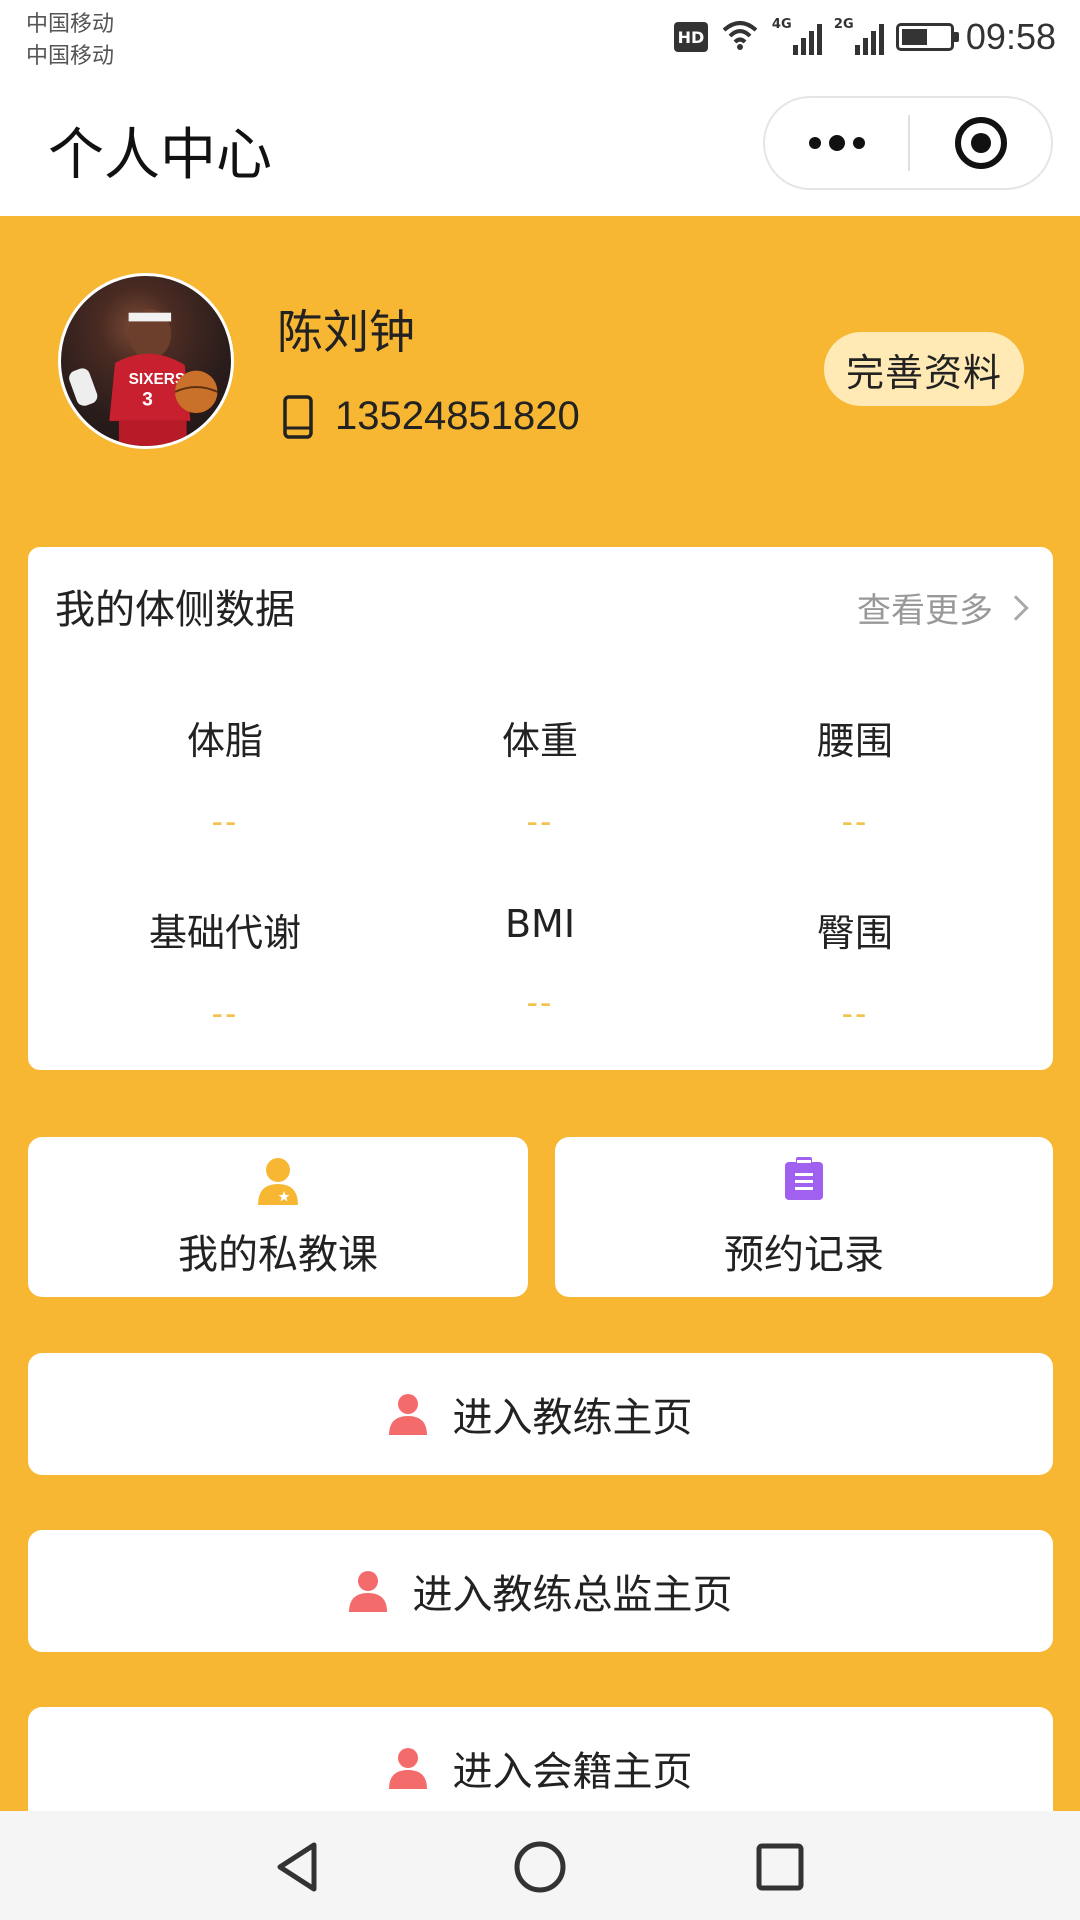 The width and height of the screenshot is (1080, 1920). What do you see at coordinates (740, 37) in the screenshot?
I see `wifi-icon` at bounding box center [740, 37].